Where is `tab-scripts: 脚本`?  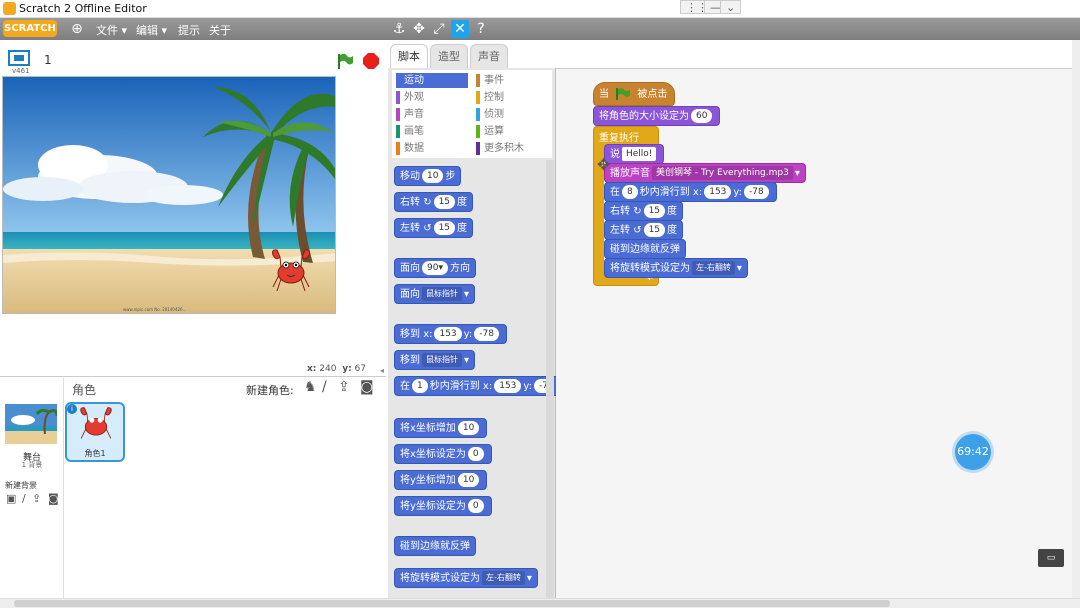
tab-scripts: 脚本 is located at coordinates (409, 56).